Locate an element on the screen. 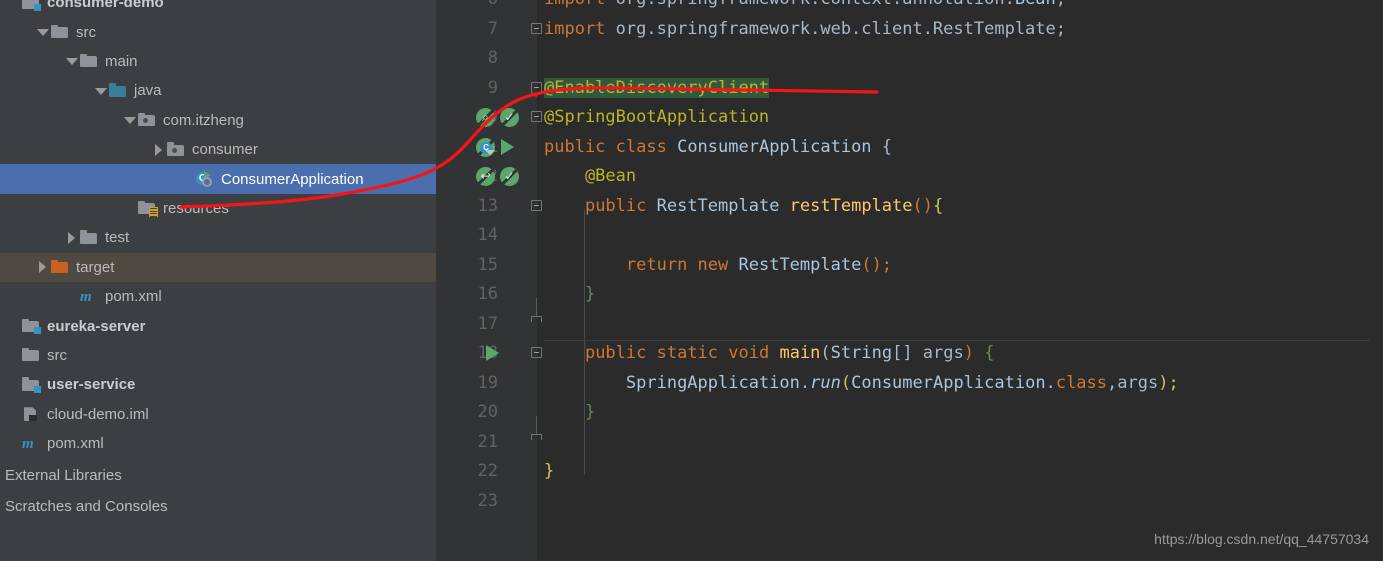  line-number: 23 is located at coordinates (487, 500).